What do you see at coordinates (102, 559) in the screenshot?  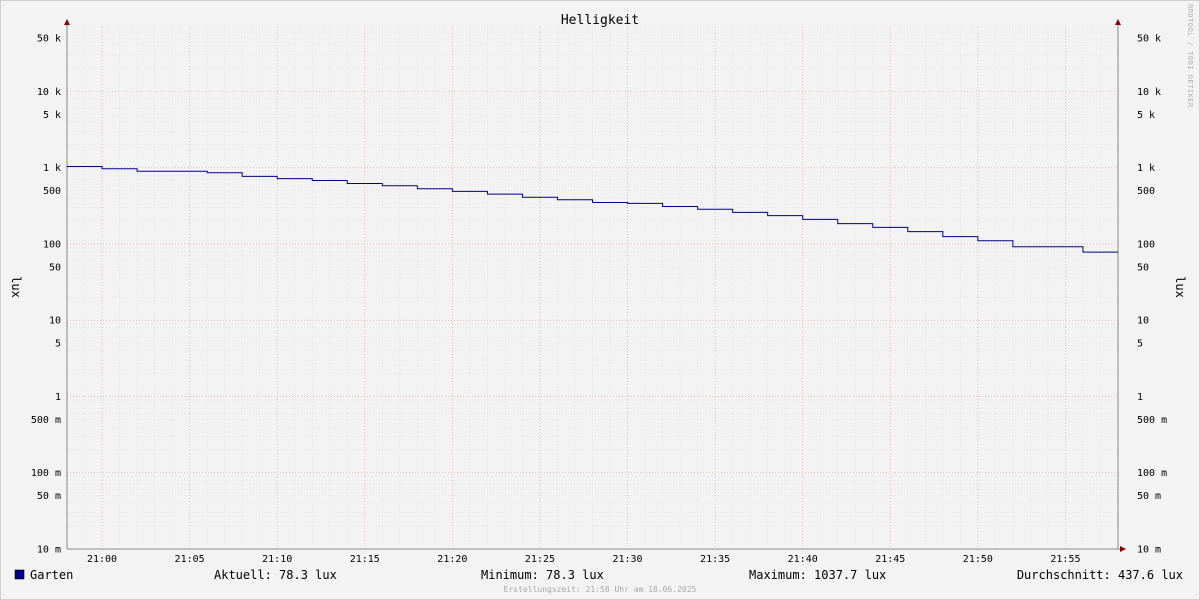 I see `x-tick-label: 21:00` at bounding box center [102, 559].